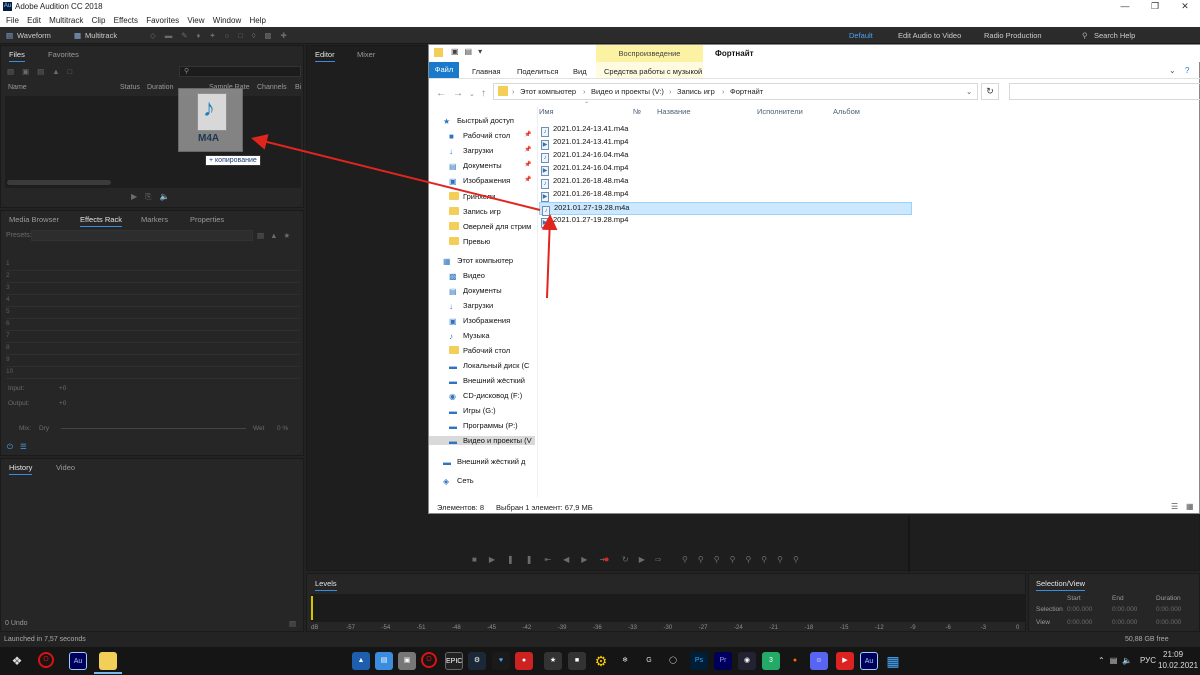 The image size is (1200, 675). What do you see at coordinates (489, 366) in the screenshot?
I see `nav-item: ▬ Локальный диск (C` at bounding box center [489, 366].